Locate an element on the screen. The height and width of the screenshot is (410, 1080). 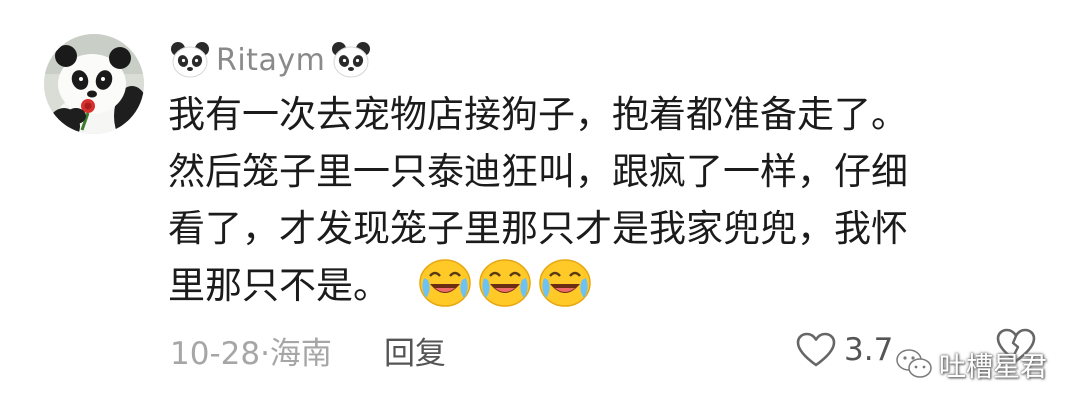
watermark: 吐槽星君 is located at coordinates (971, 364).